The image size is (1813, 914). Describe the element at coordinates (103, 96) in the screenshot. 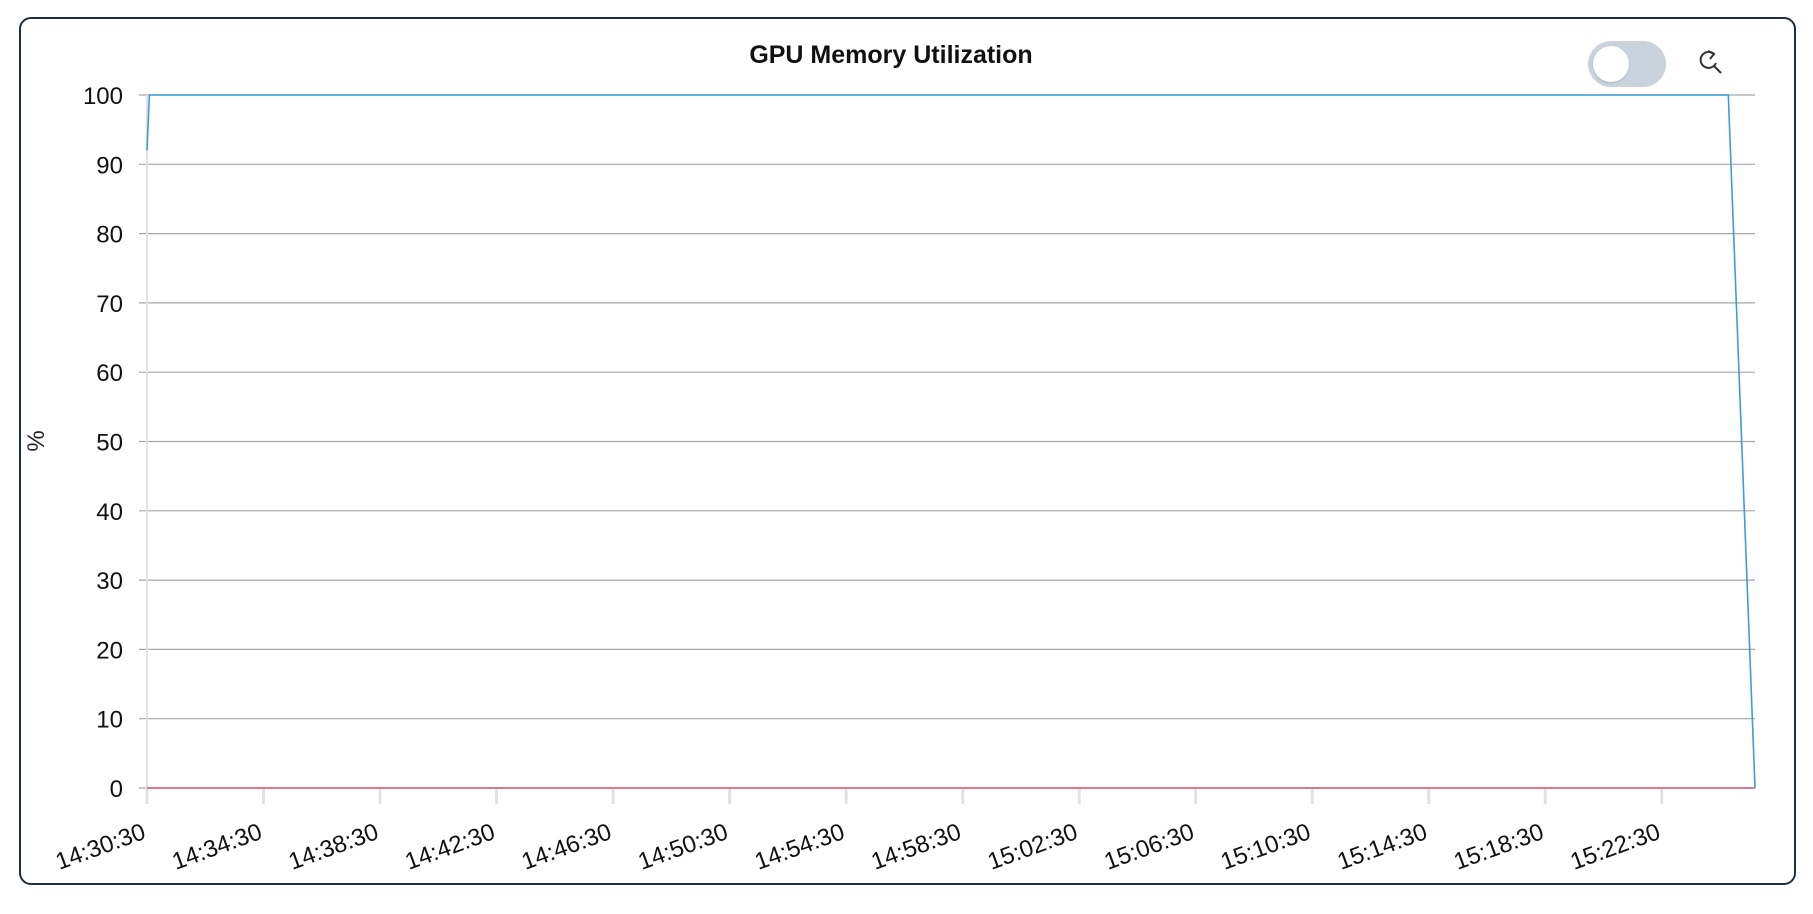

I see `y-tick-label: 100` at that location.